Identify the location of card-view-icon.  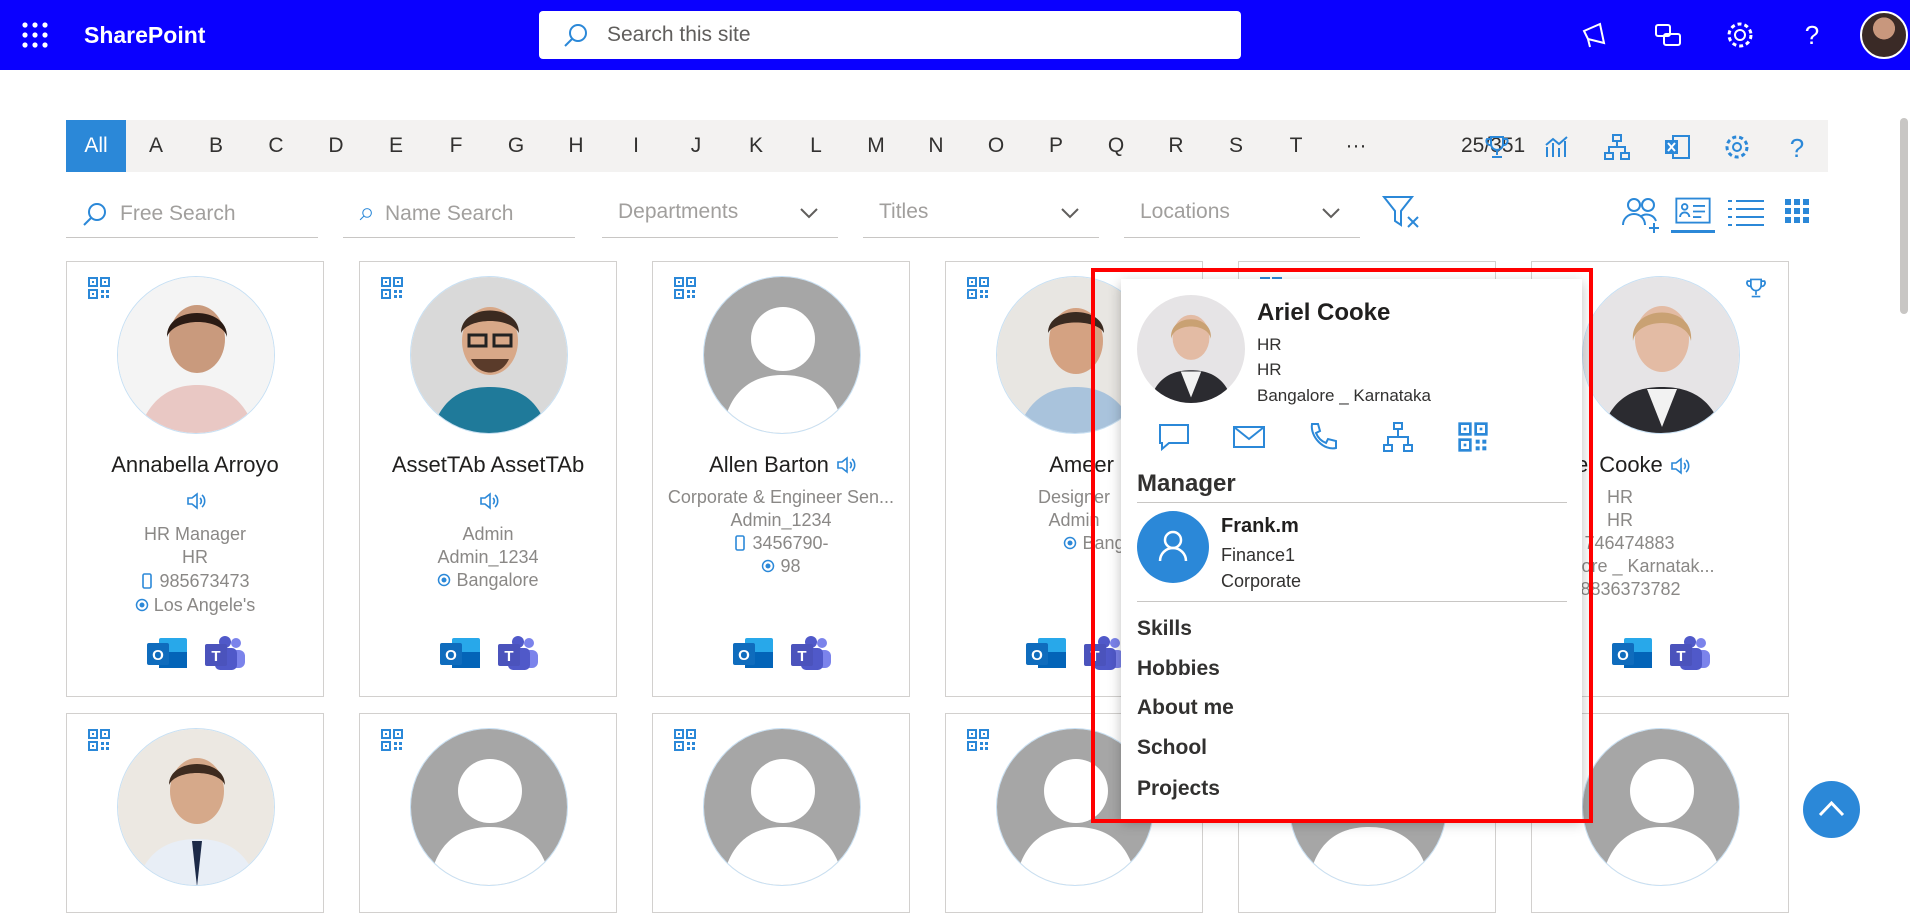
(1693, 213).